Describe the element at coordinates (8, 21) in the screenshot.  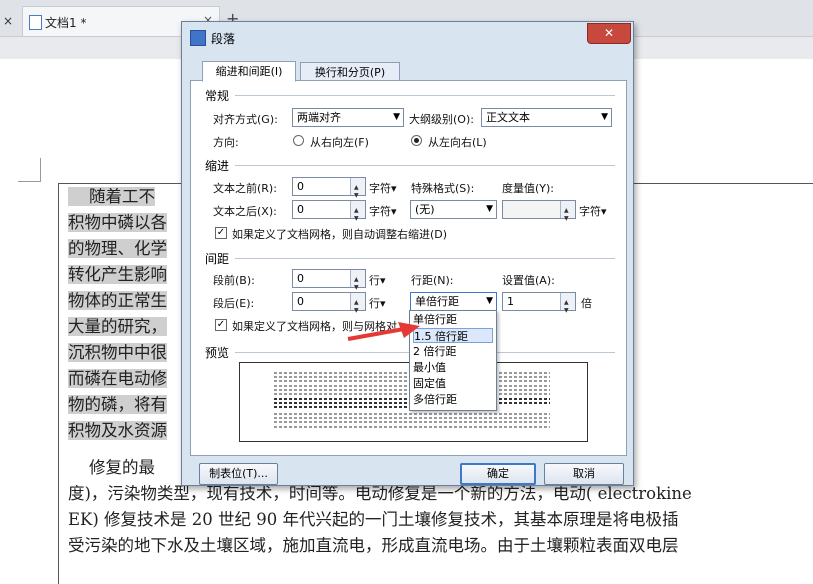
I see `close-icon: ×` at that location.